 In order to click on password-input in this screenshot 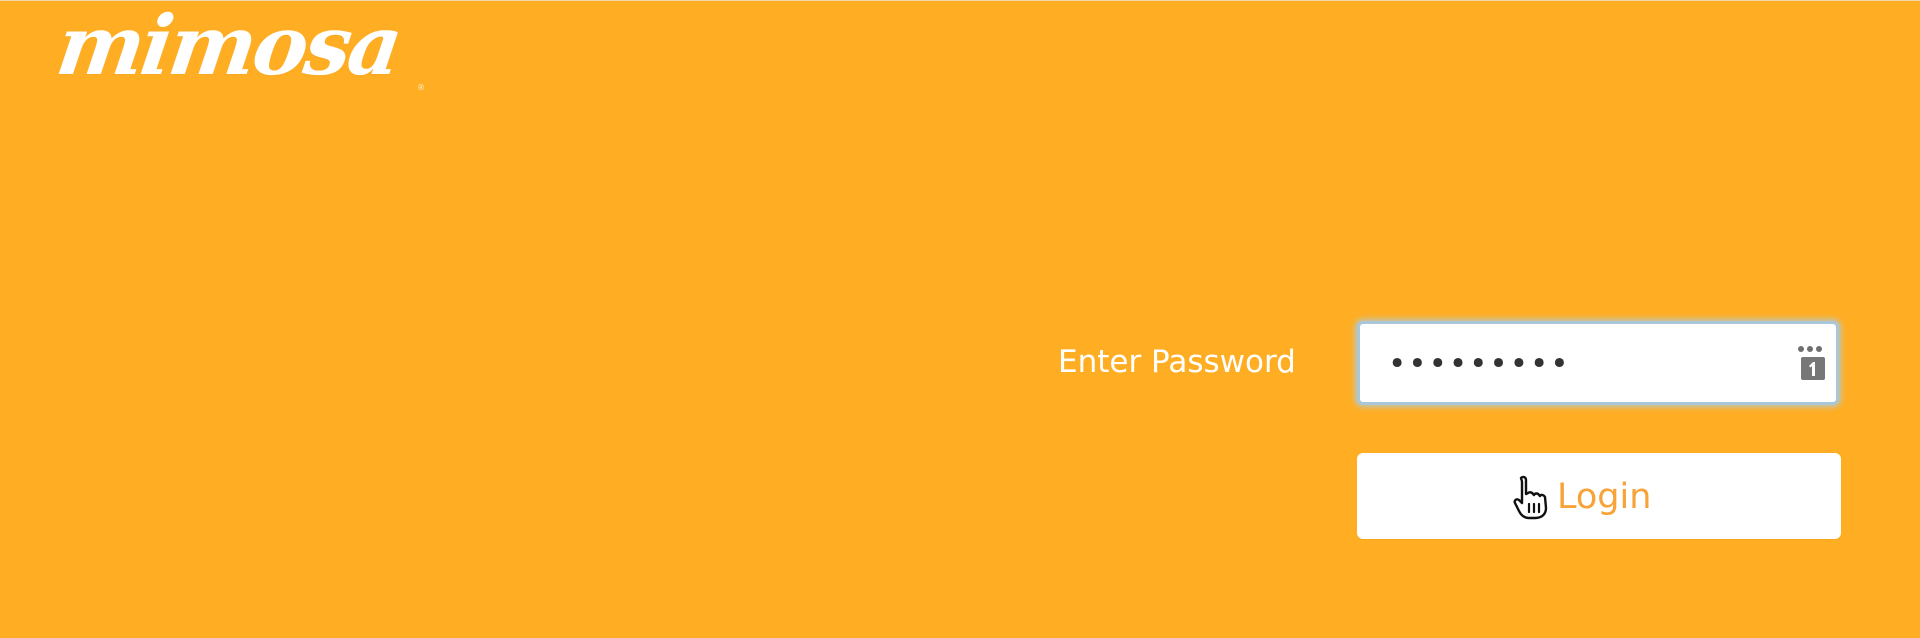, I will do `click(1583, 364)`.